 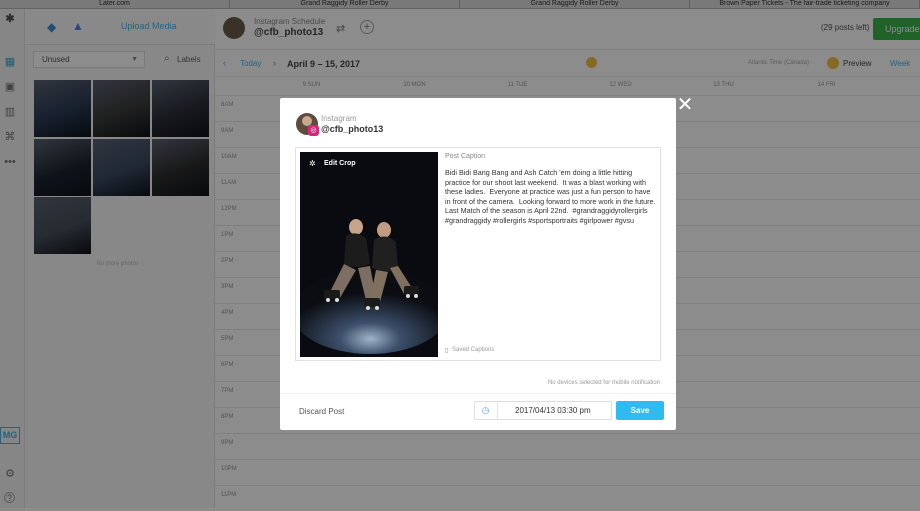 What do you see at coordinates (465, 156) in the screenshot?
I see `caption-heading: Post Caption` at bounding box center [465, 156].